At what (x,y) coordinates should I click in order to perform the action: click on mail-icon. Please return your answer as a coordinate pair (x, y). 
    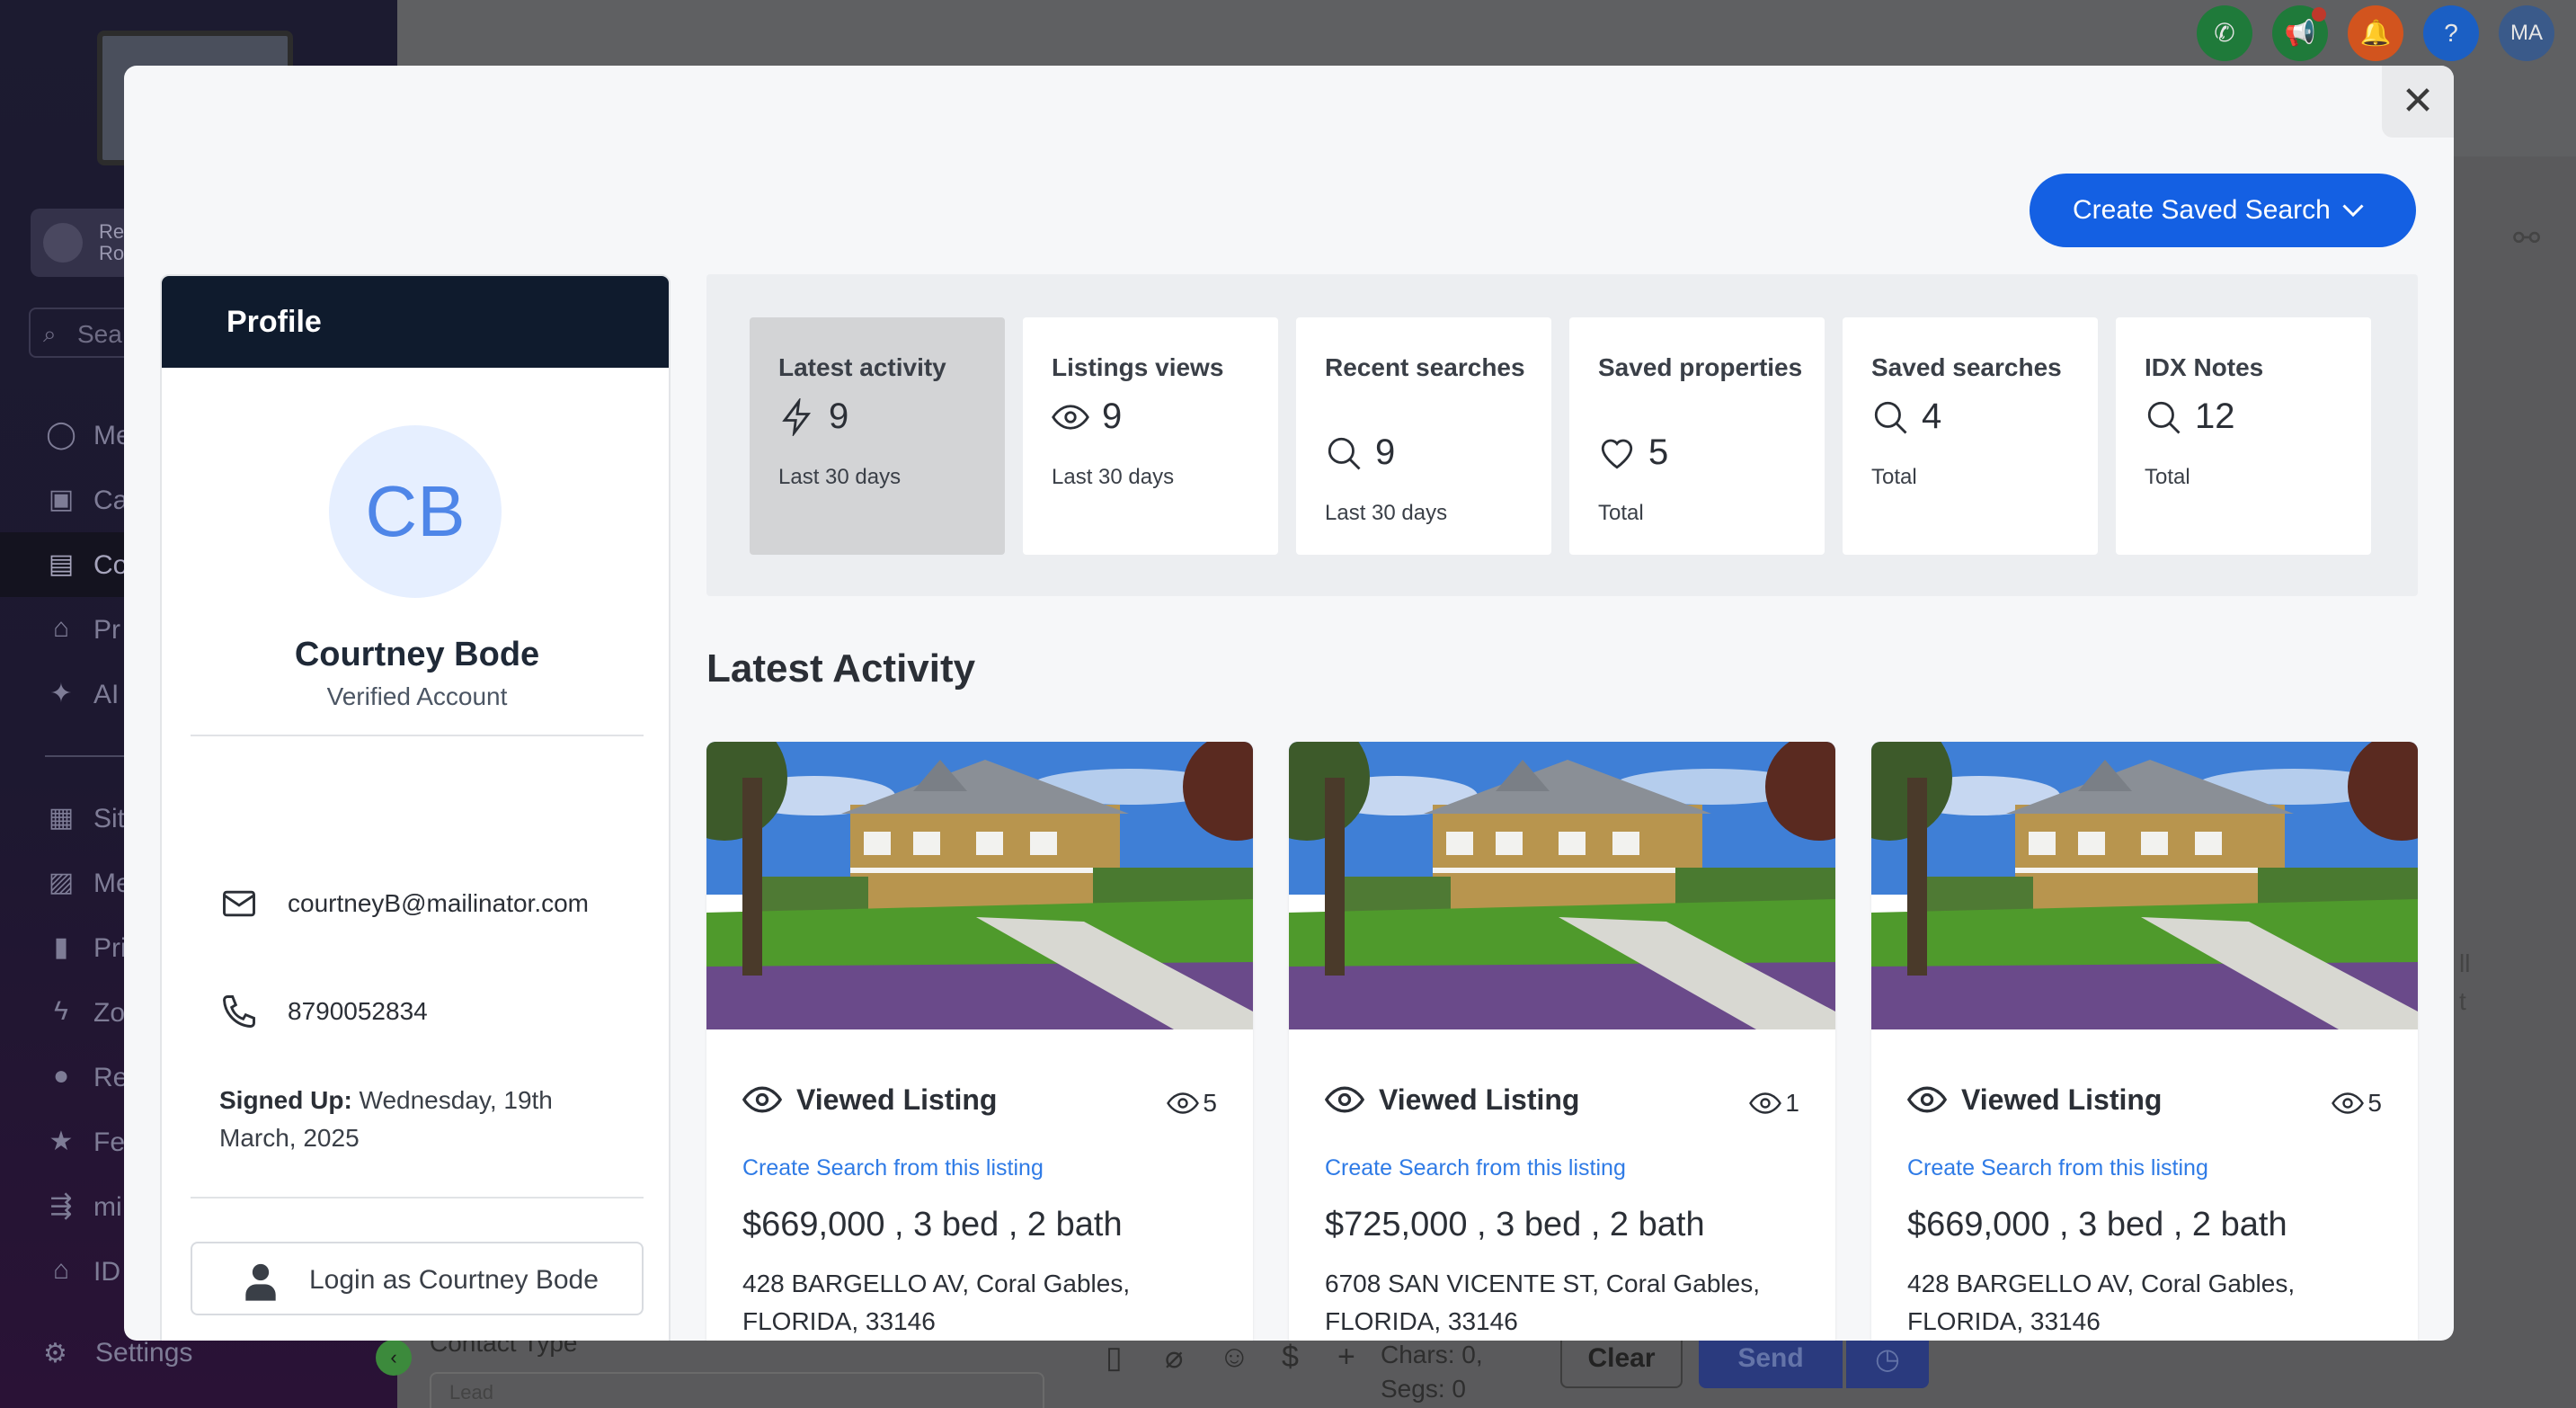
    Looking at the image, I should click on (239, 904).